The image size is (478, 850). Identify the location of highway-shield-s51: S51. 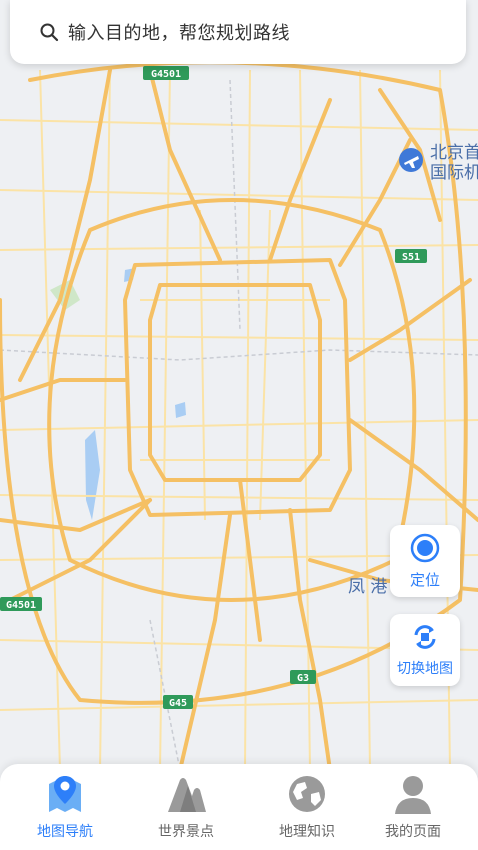
(411, 256).